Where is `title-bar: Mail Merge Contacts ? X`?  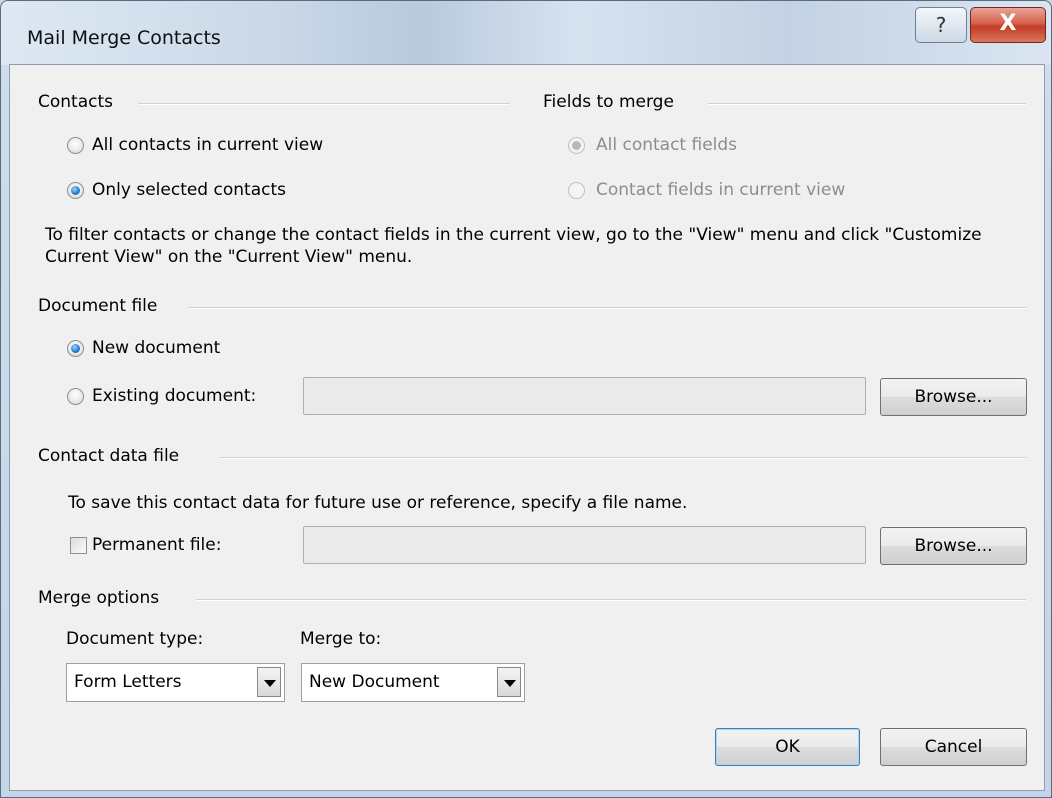 title-bar: Mail Merge Contacts ? X is located at coordinates (526, 33).